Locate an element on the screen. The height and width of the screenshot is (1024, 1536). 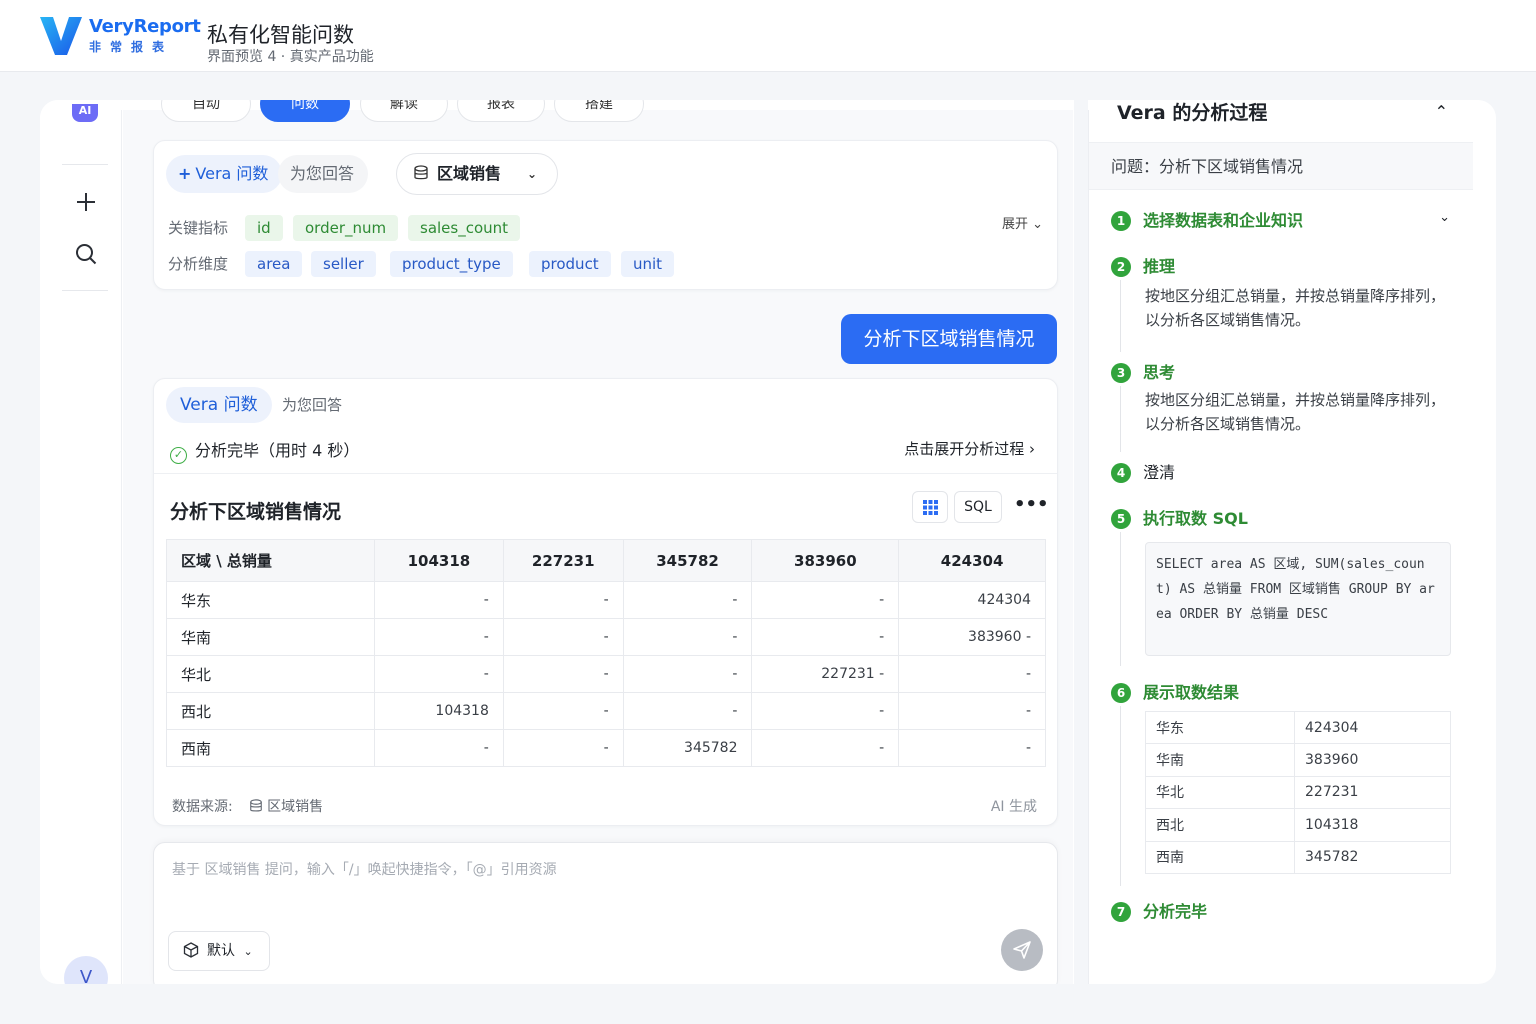
search-icon is located at coordinates (86, 256).